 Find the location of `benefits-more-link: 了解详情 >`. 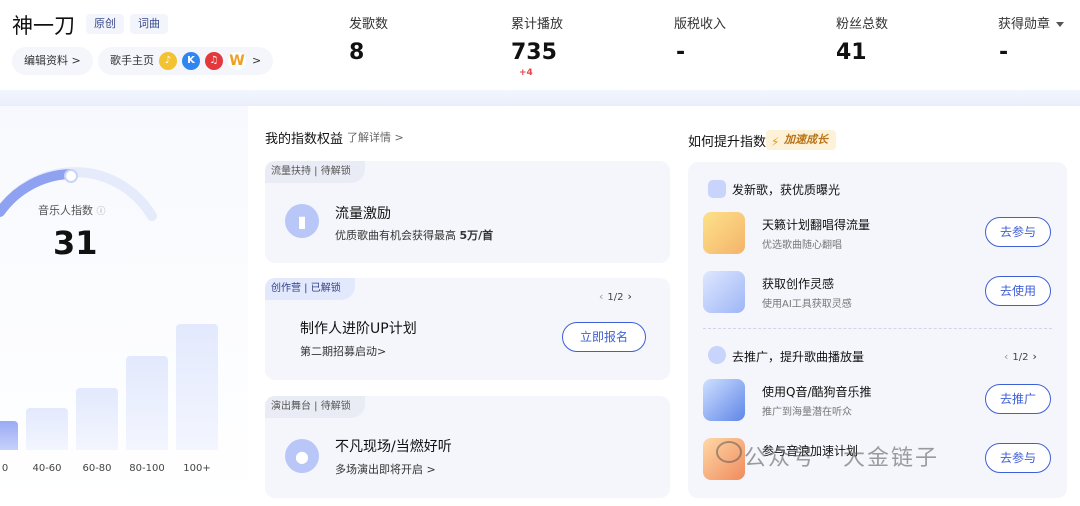

benefits-more-link: 了解详情 > is located at coordinates (375, 137).